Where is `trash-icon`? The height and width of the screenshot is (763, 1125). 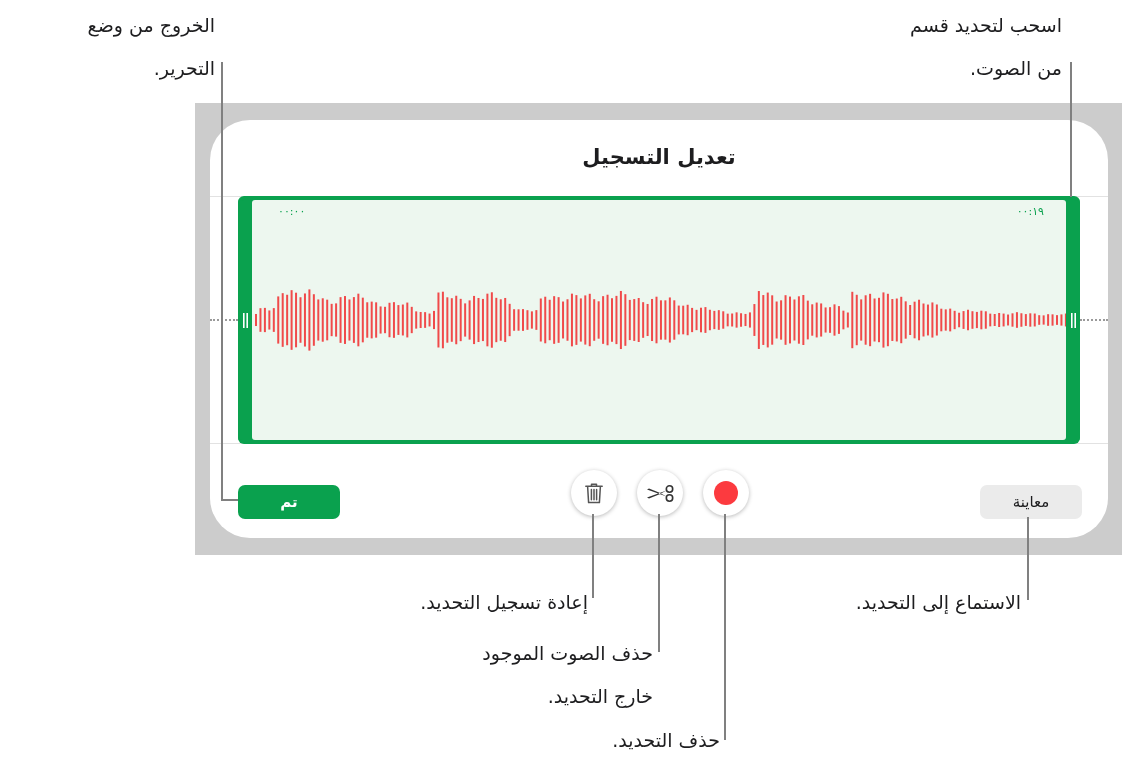 trash-icon is located at coordinates (594, 493).